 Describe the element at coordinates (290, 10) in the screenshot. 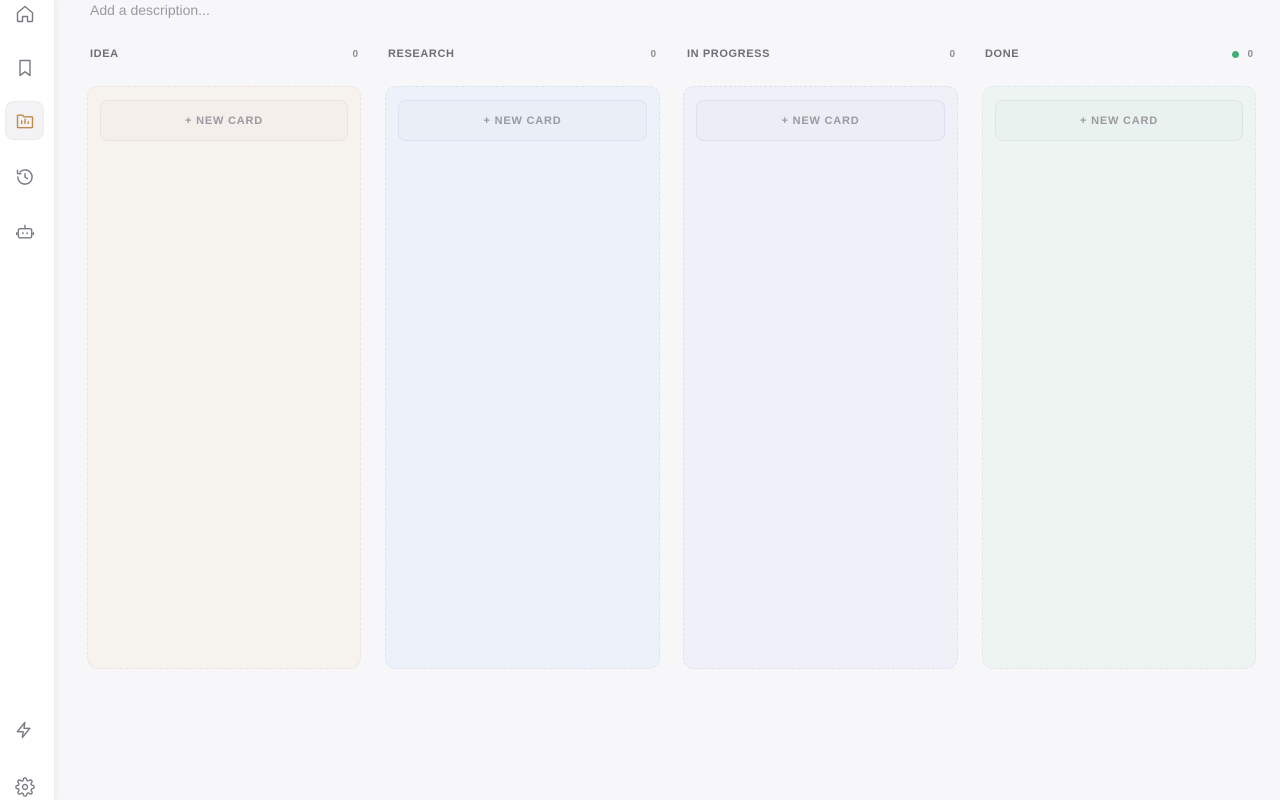

I see `description-input` at that location.